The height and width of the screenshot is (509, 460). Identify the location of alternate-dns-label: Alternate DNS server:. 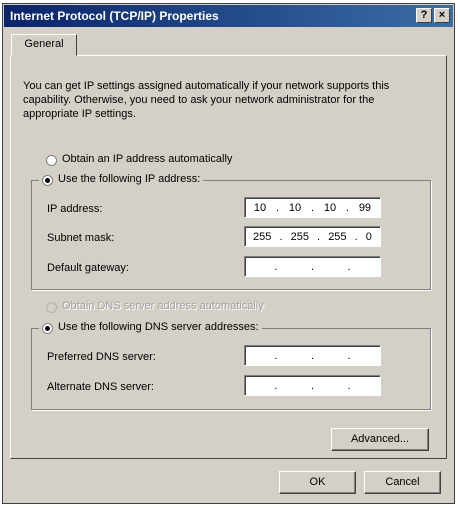
(100, 387).